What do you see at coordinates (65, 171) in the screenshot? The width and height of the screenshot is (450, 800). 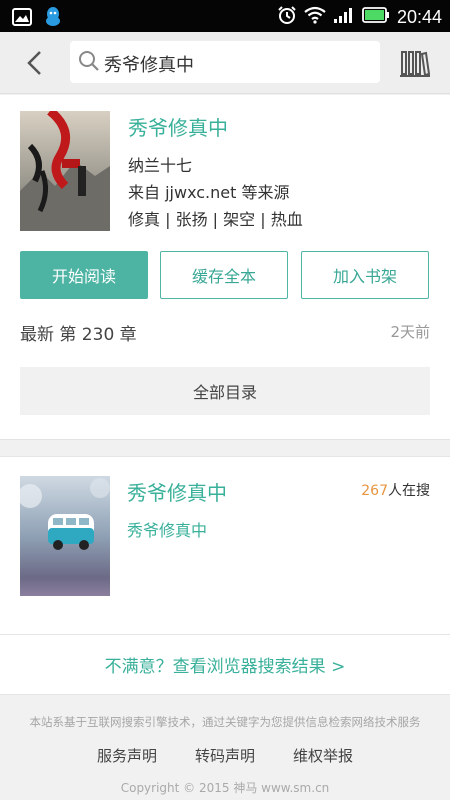 I see `book-cover` at bounding box center [65, 171].